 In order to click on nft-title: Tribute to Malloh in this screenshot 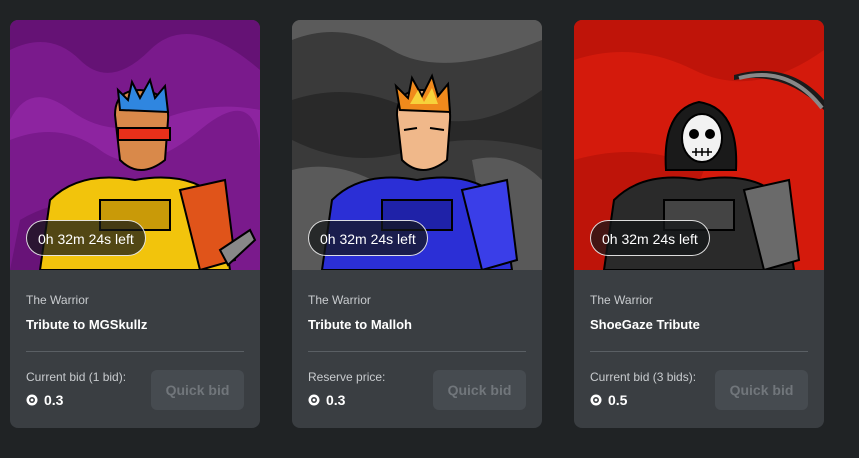, I will do `click(360, 324)`.